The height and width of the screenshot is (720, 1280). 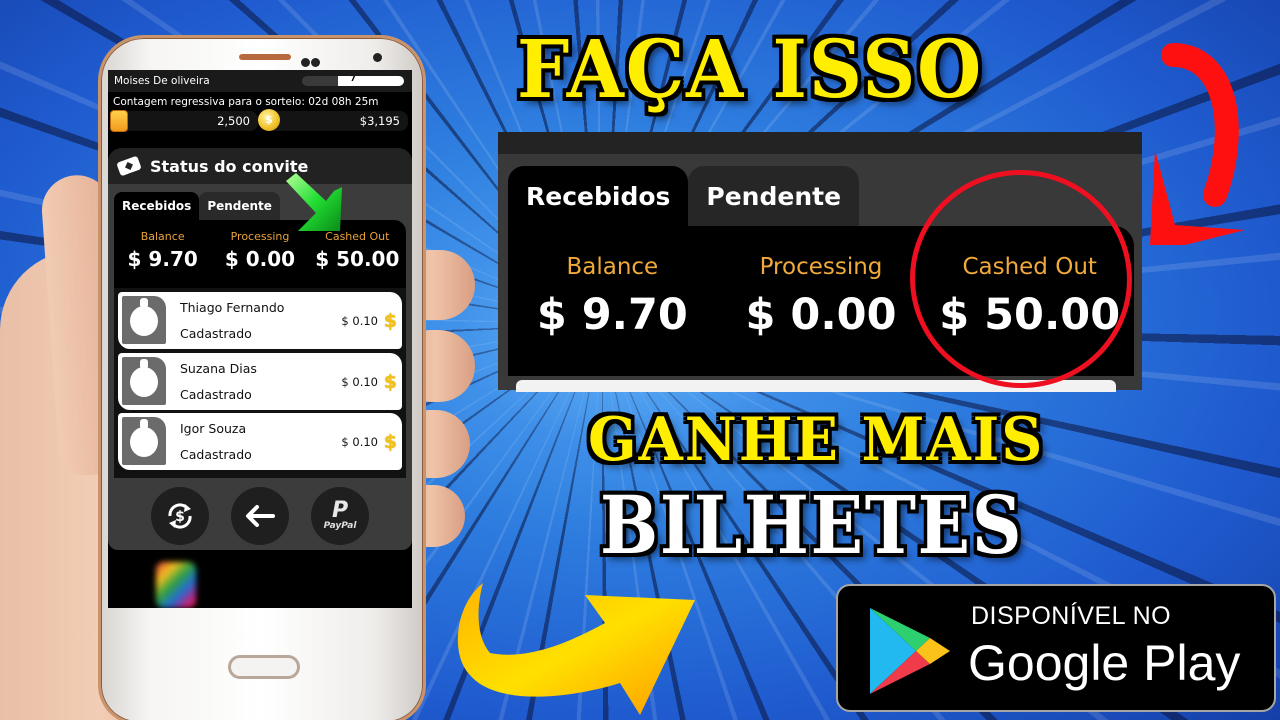 What do you see at coordinates (774, 196) in the screenshot?
I see `zoomed-tab-pendente: Pendente` at bounding box center [774, 196].